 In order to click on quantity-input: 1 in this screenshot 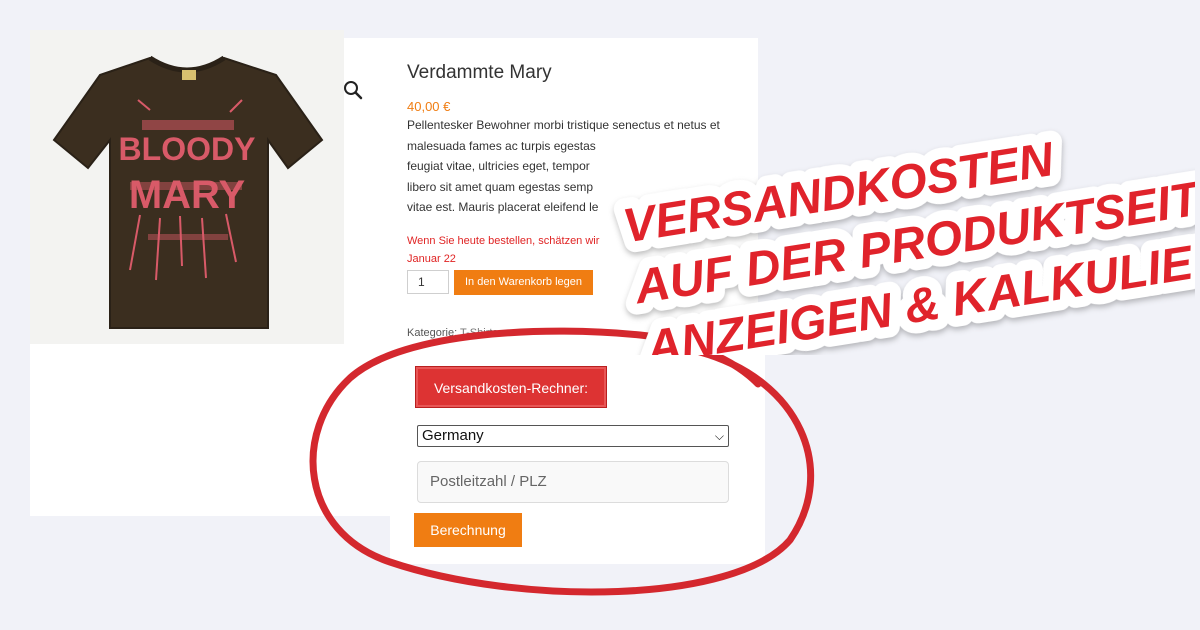, I will do `click(428, 282)`.